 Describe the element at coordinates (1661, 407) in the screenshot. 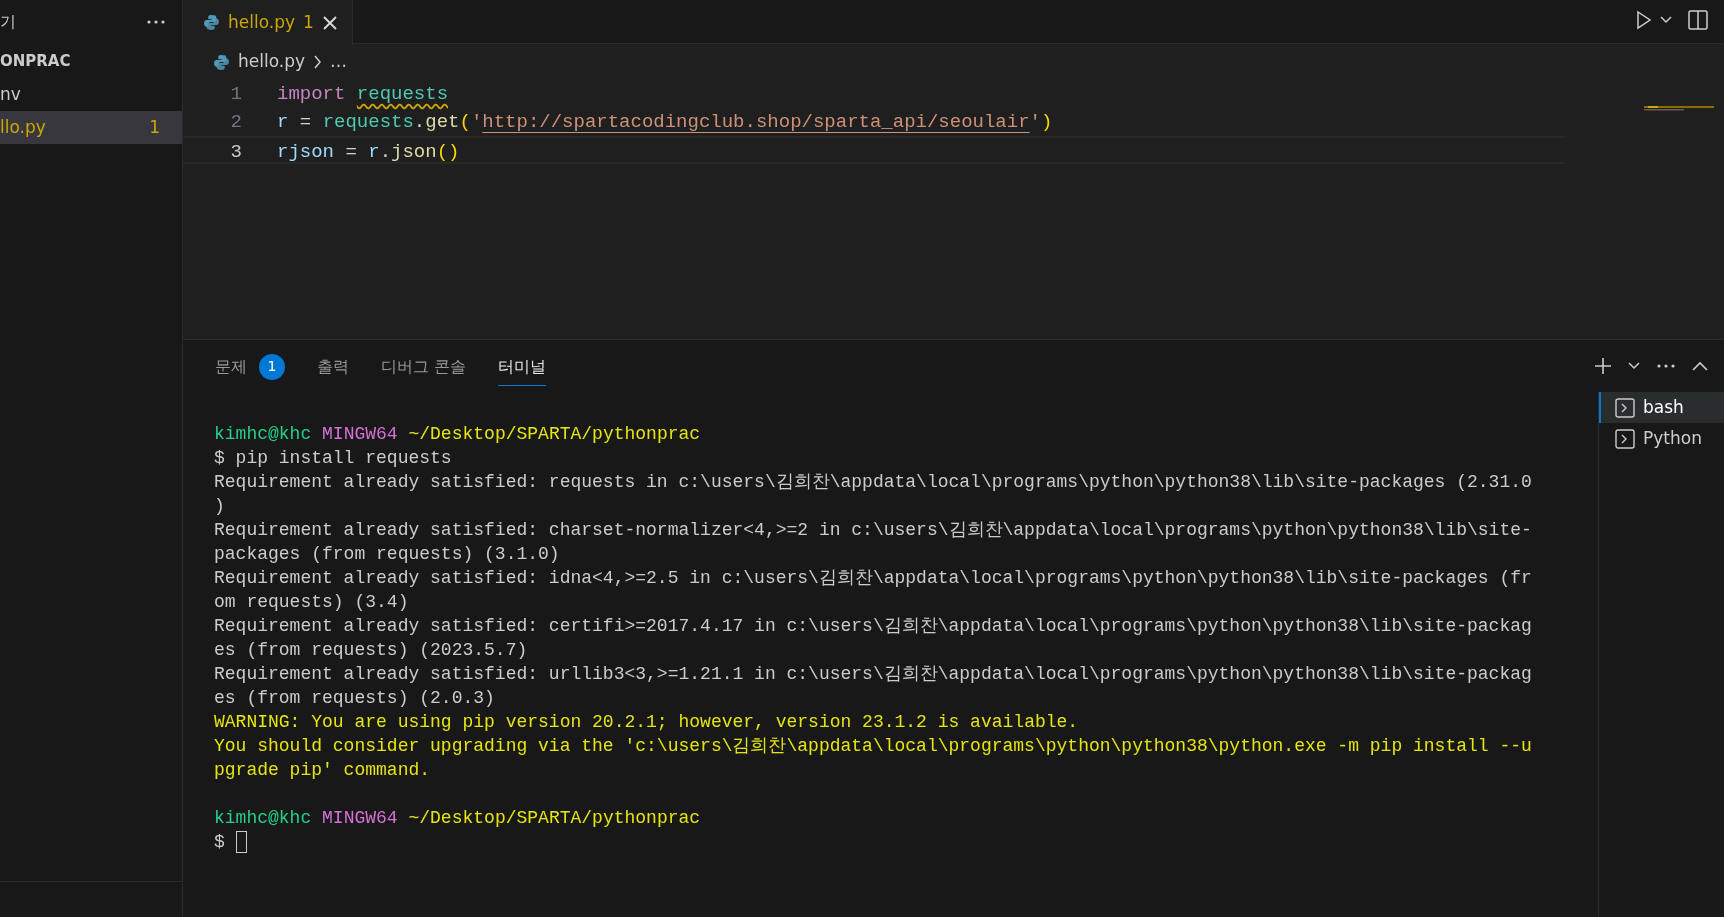

I see `terminal-item: bash` at that location.